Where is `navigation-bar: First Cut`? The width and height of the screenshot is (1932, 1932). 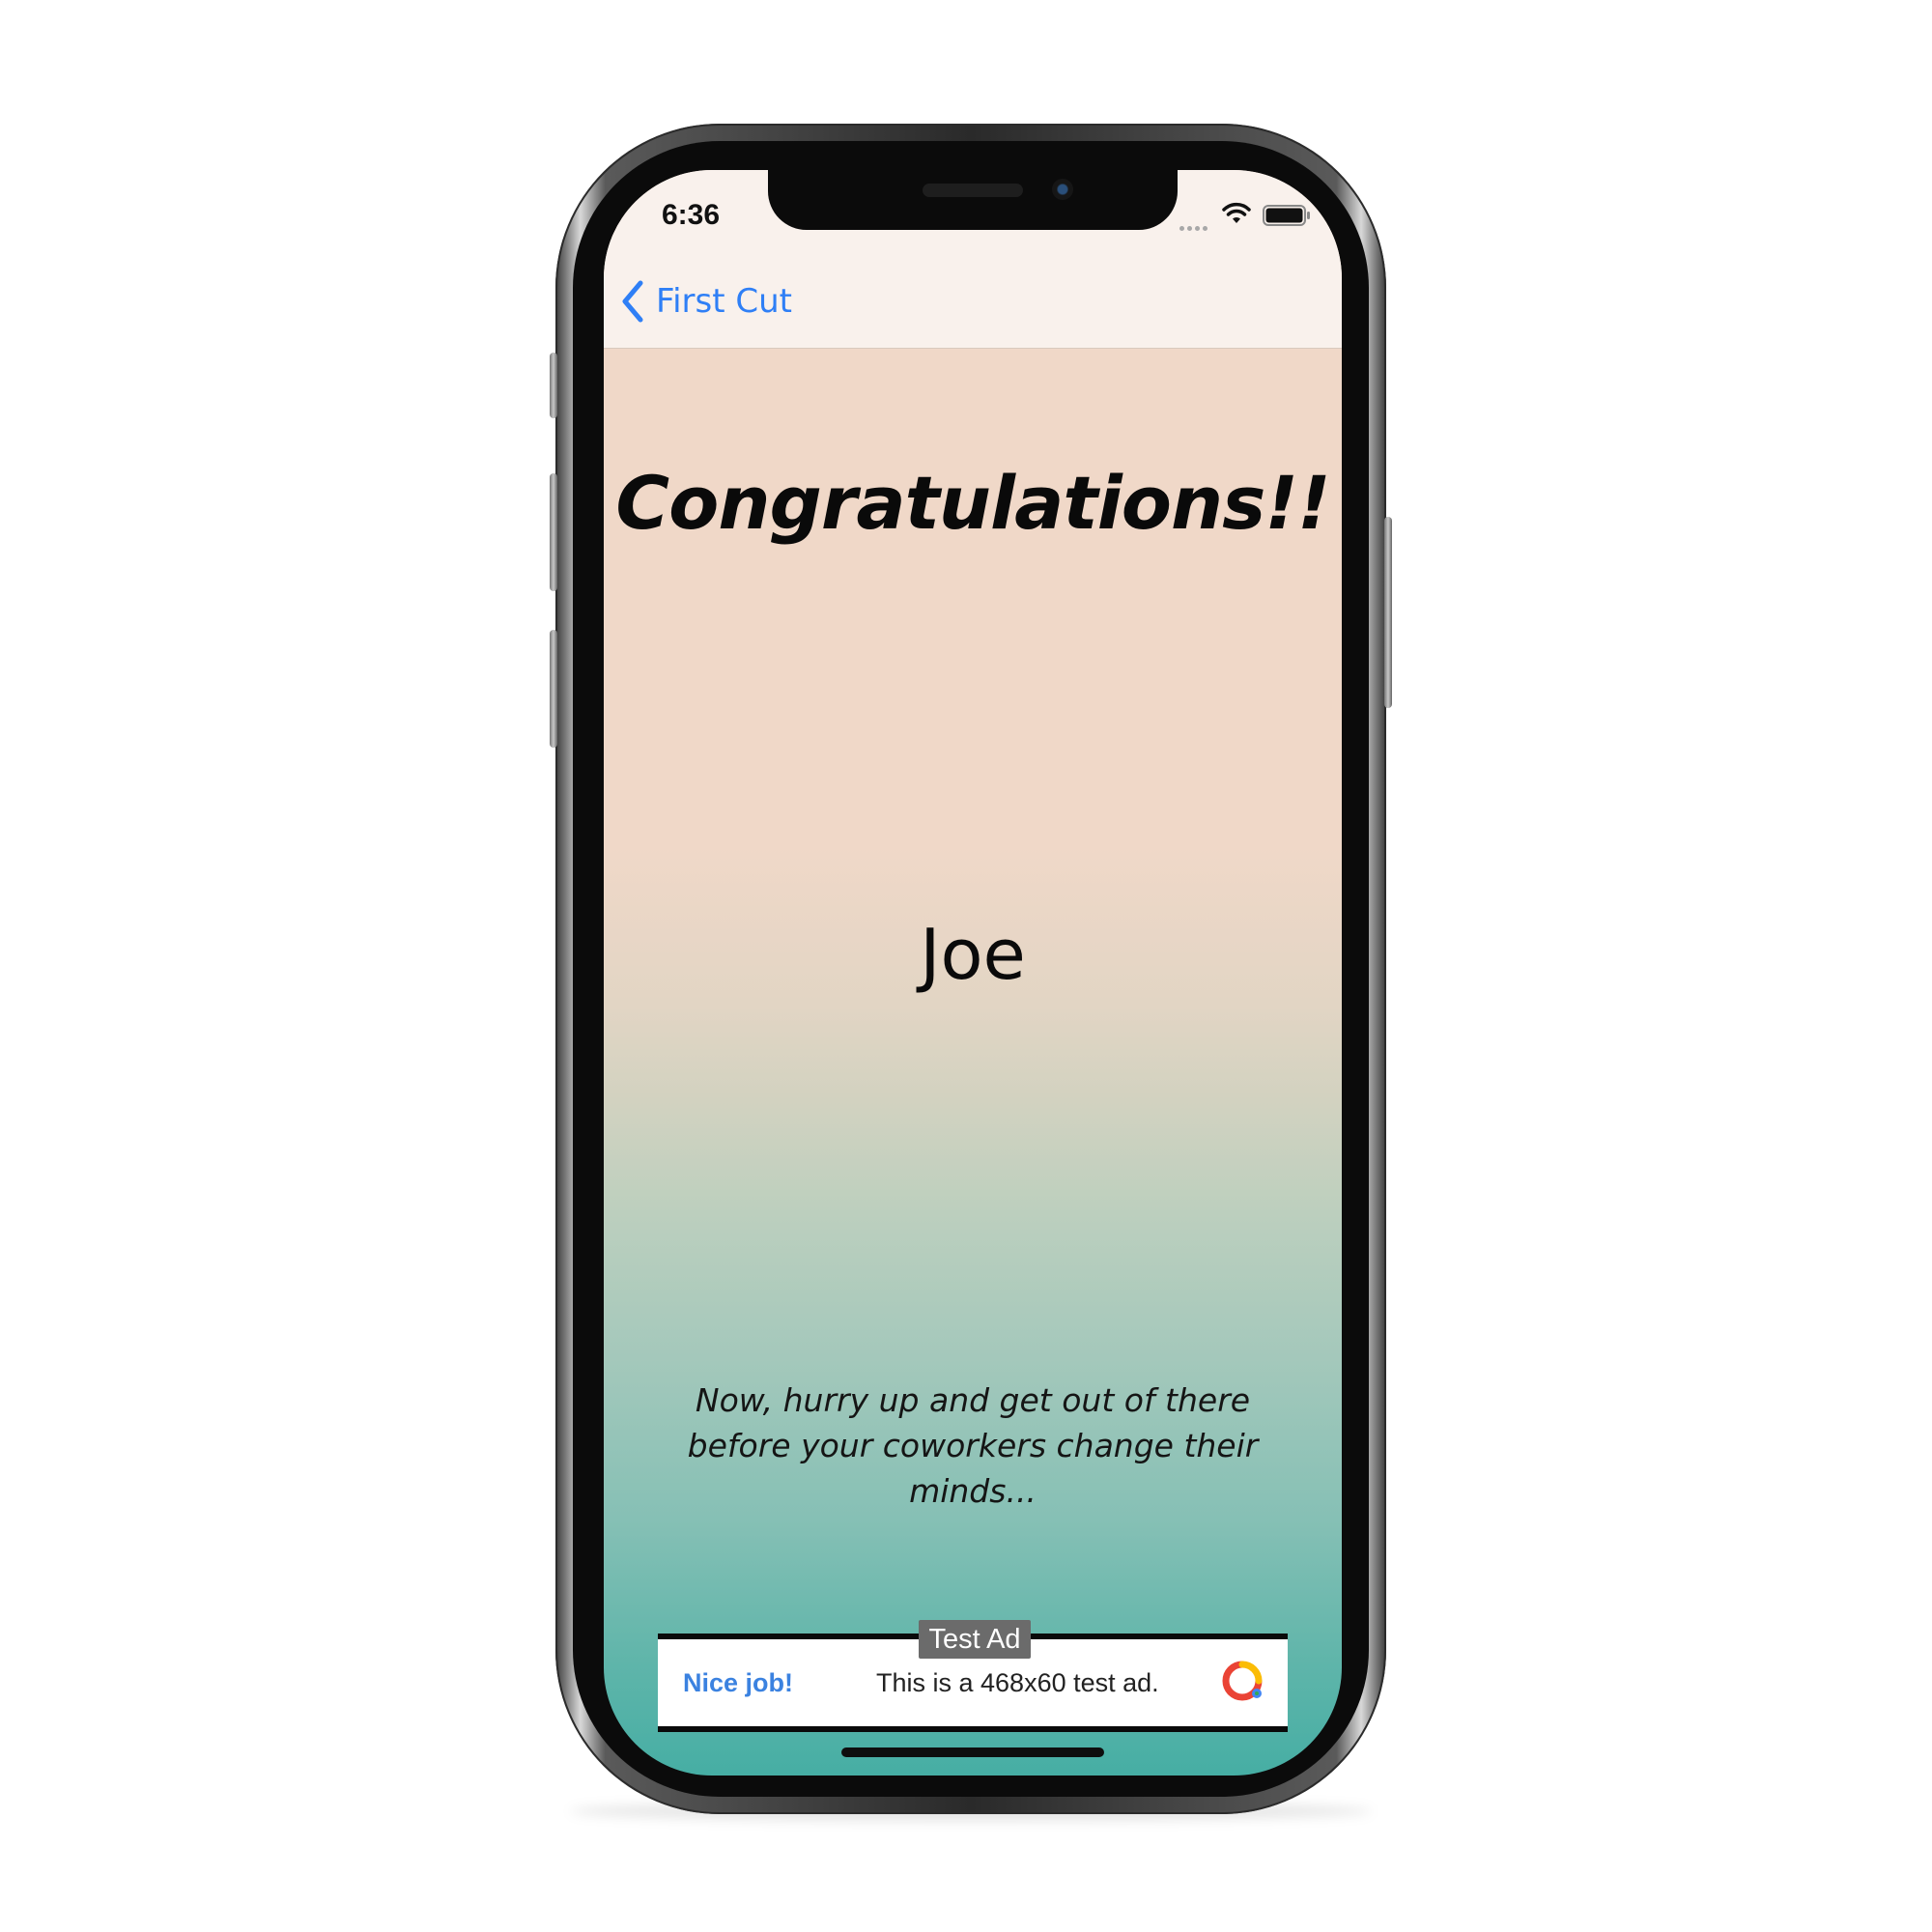 navigation-bar: First Cut is located at coordinates (973, 302).